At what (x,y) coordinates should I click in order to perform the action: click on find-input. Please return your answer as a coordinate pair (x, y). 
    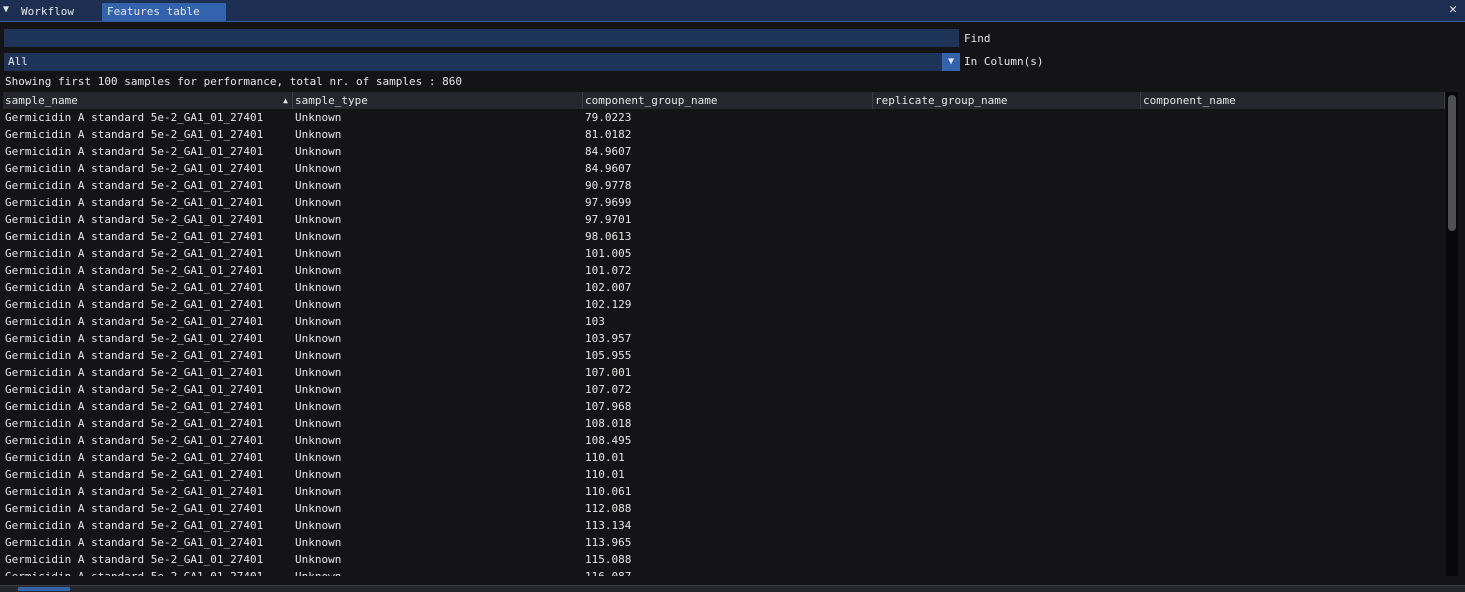
    Looking at the image, I should click on (481, 38).